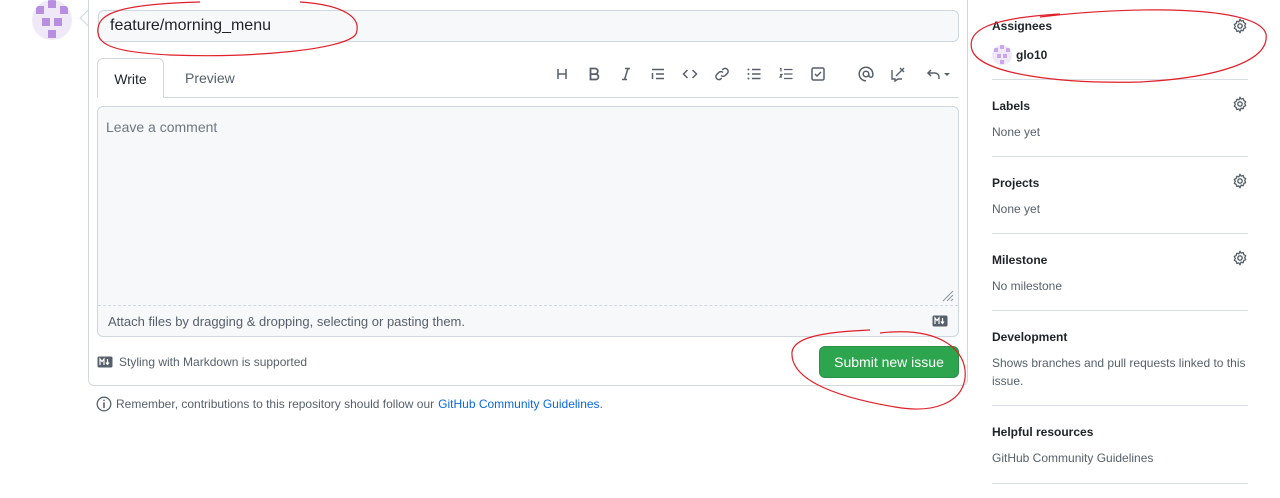 The width and height of the screenshot is (1280, 498). Describe the element at coordinates (1022, 26) in the screenshot. I see `assignees-heading: Assignees` at that location.